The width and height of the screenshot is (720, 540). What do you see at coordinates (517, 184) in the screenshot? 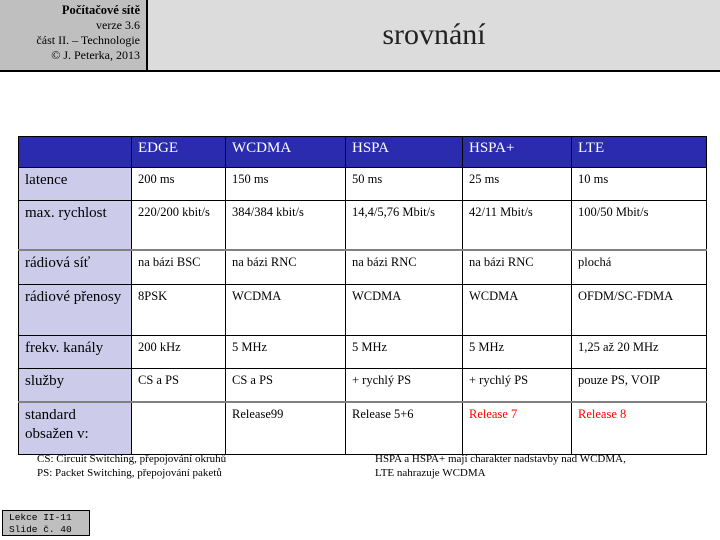
I see `cell-latence-hspaplus: 25 ms` at bounding box center [517, 184].